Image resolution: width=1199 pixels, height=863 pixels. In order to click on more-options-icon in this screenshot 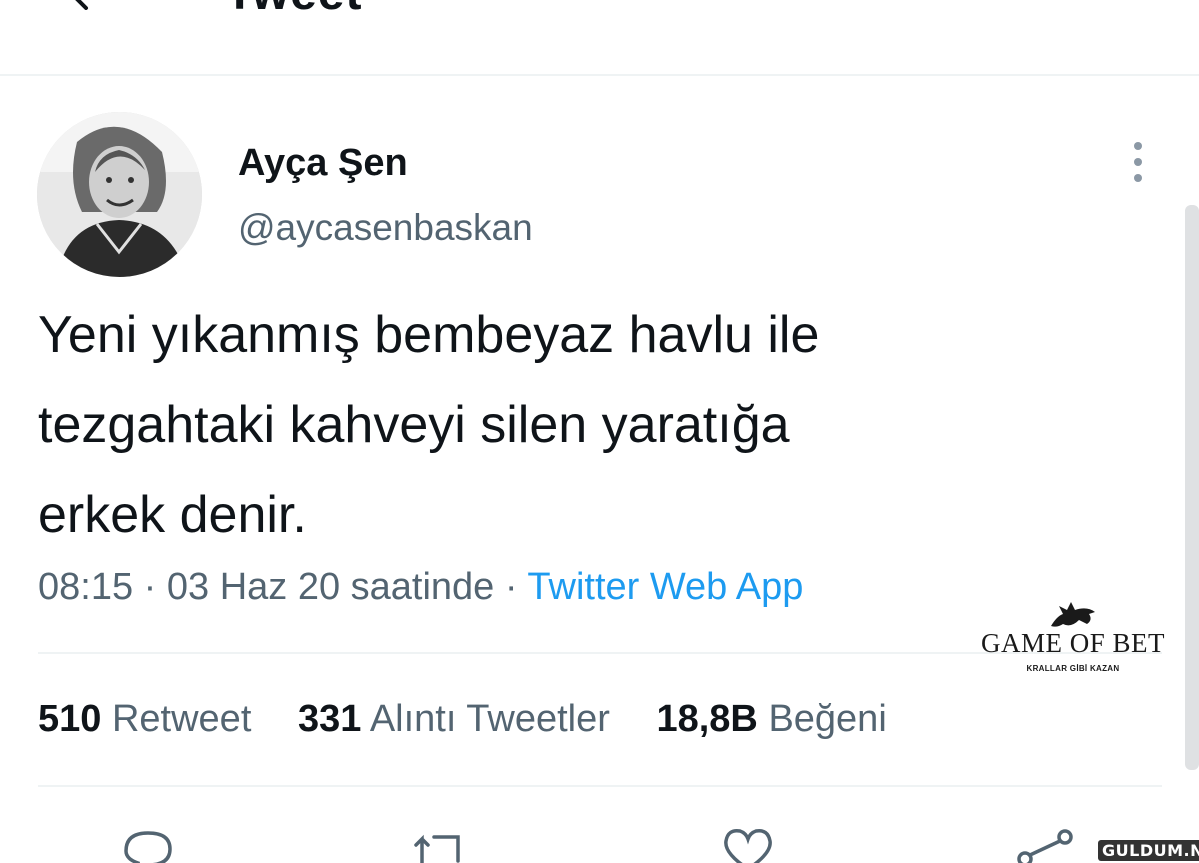, I will do `click(1138, 162)`.